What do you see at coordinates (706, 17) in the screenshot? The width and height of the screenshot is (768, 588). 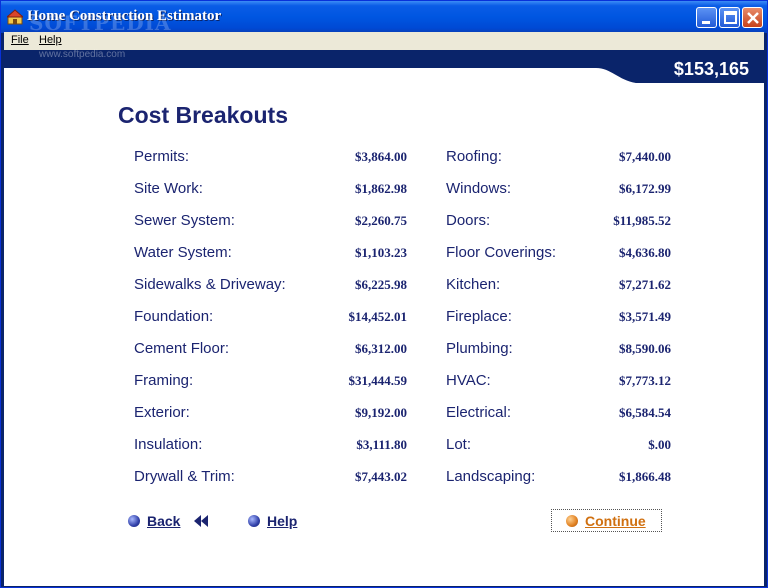 I see `minimize-button` at bounding box center [706, 17].